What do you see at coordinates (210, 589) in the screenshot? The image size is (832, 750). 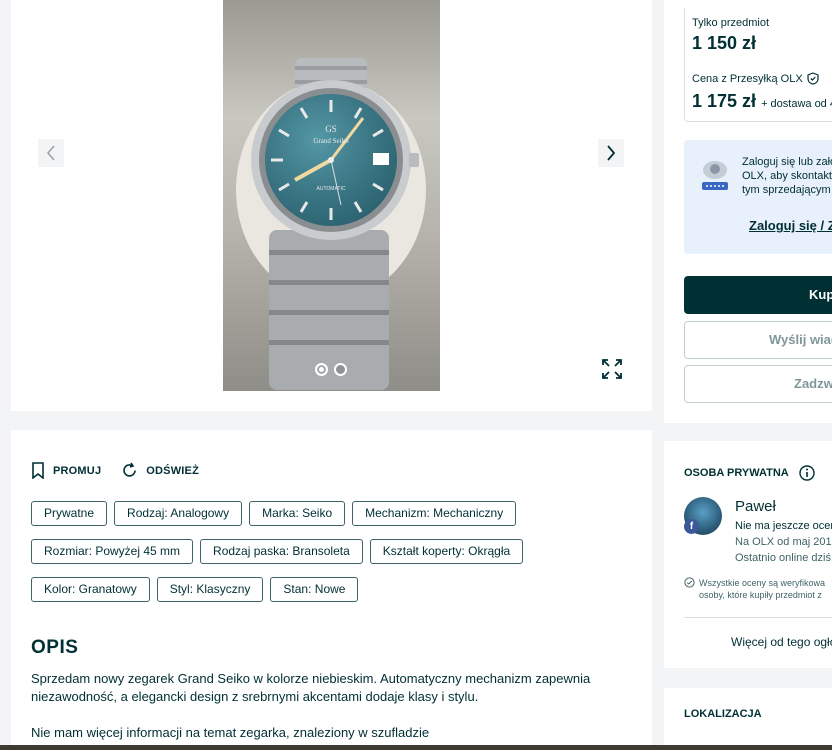 I see `tag-style: Styl: Klasyczny` at bounding box center [210, 589].